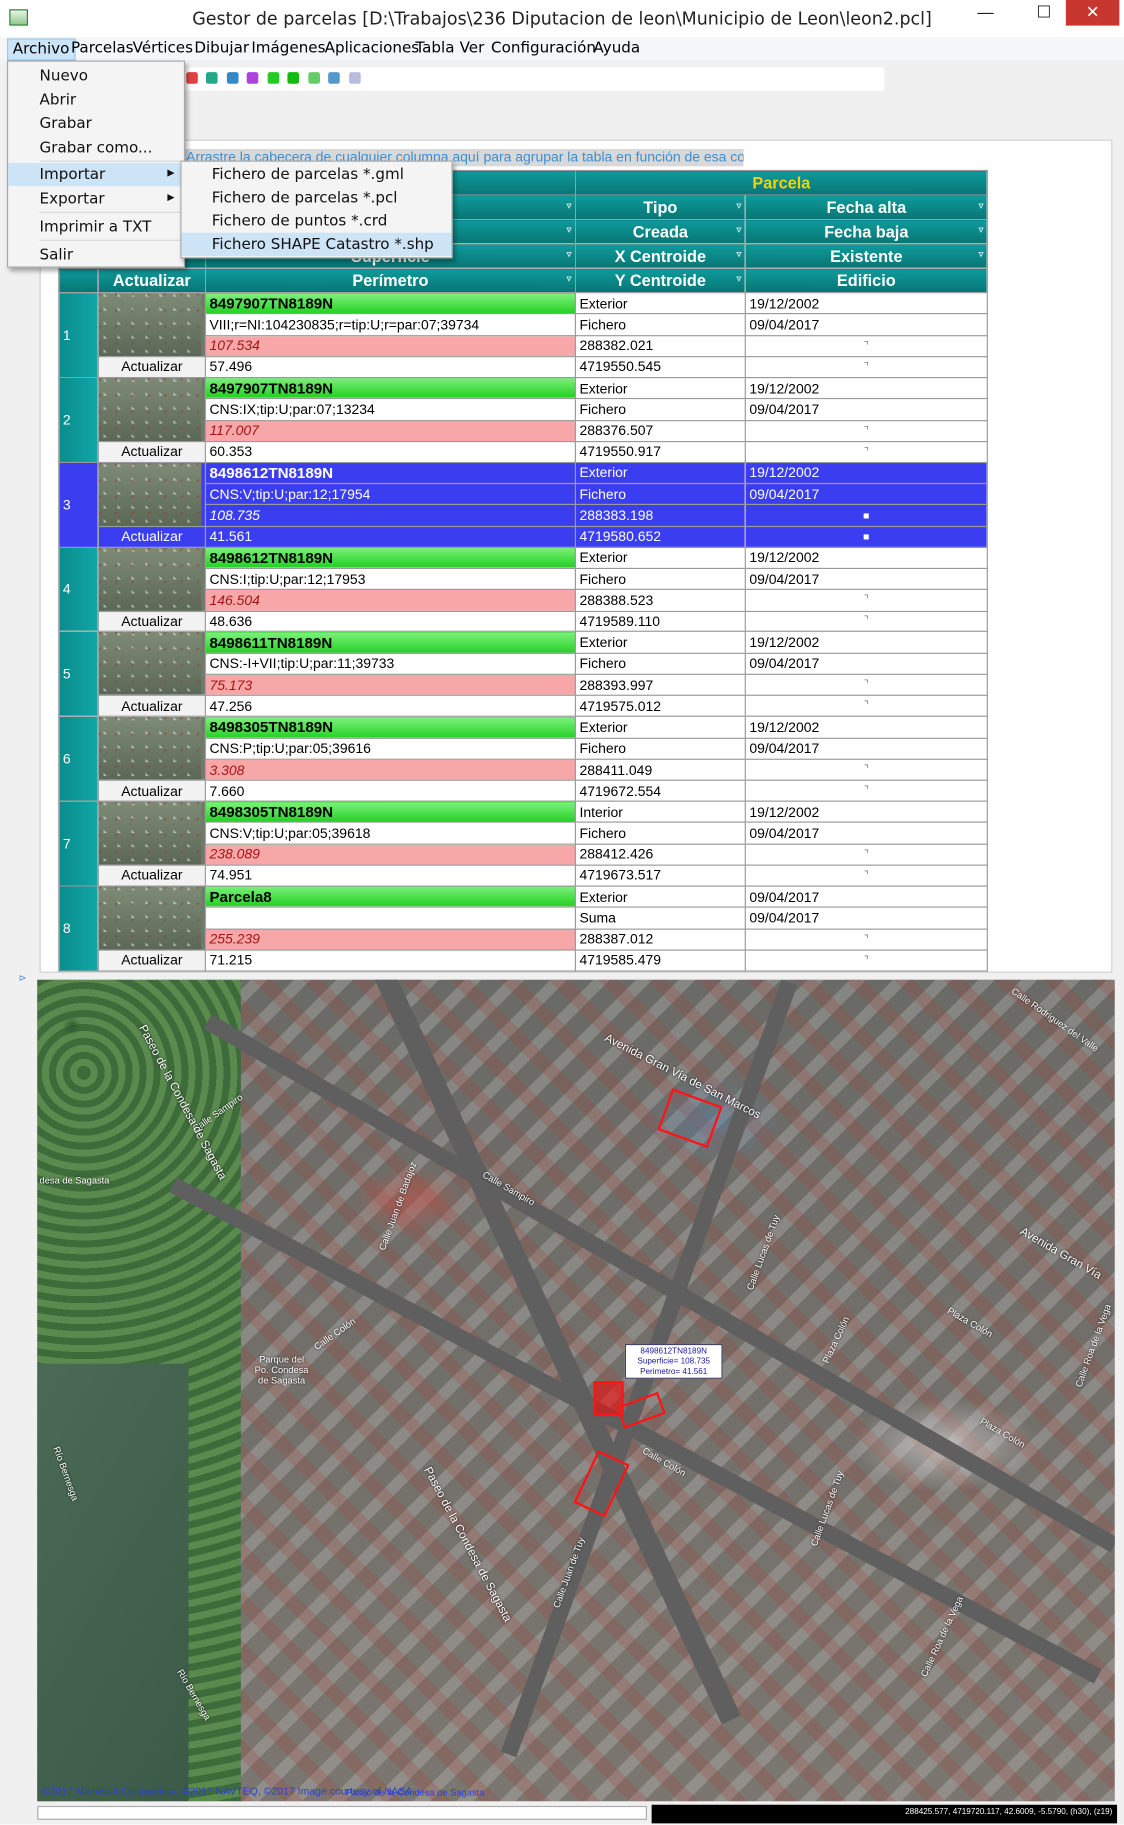  Describe the element at coordinates (660, 600) in the screenshot. I see `cell-x-centroide: 288388.523` at that location.